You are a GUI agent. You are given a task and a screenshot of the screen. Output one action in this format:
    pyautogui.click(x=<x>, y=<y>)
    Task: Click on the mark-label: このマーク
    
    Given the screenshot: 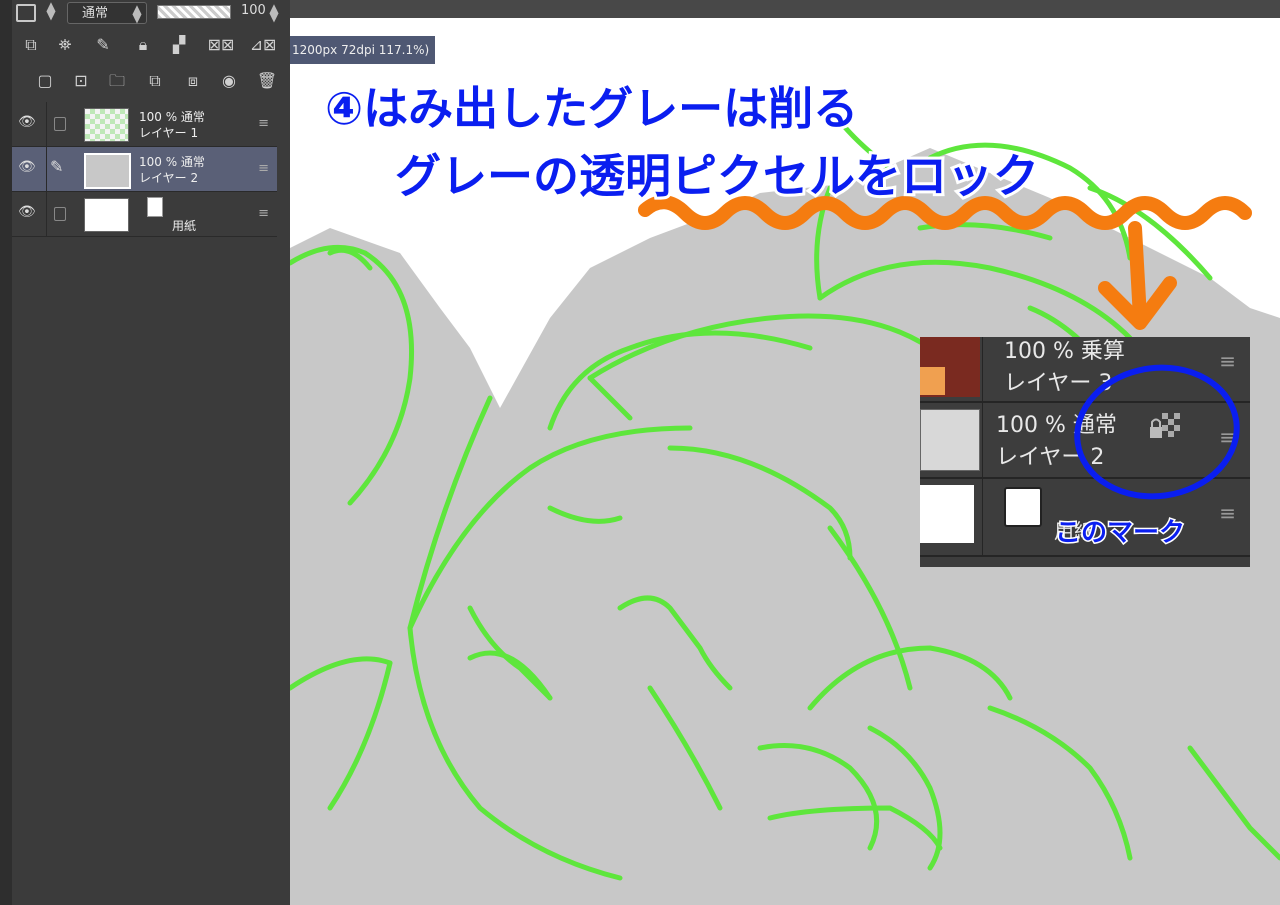 What is the action you would take?
    pyautogui.click(x=1119, y=533)
    